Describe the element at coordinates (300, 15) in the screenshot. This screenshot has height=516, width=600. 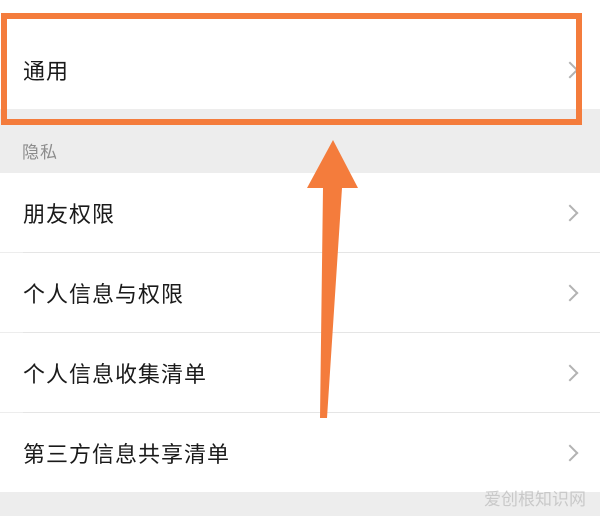
I see `top-strip` at that location.